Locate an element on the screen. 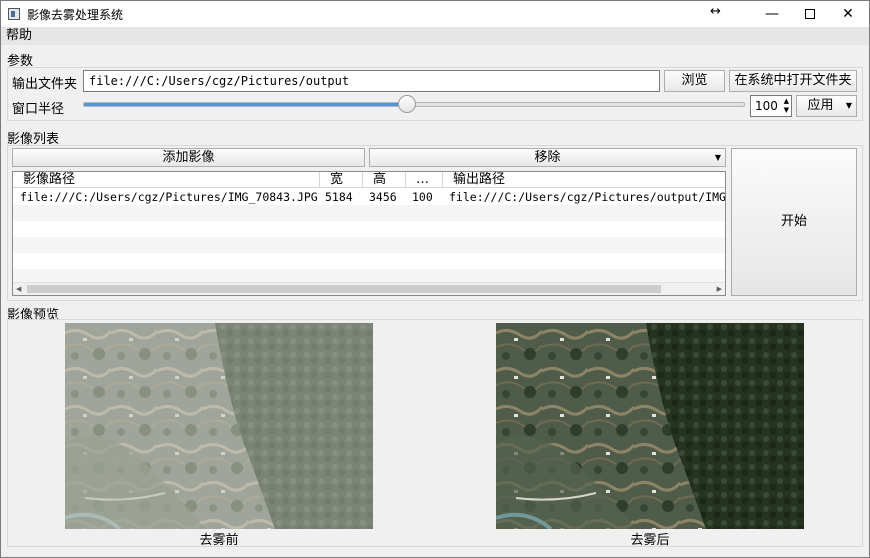 The width and height of the screenshot is (870, 558). before-caption: 去雾前 is located at coordinates (219, 540).